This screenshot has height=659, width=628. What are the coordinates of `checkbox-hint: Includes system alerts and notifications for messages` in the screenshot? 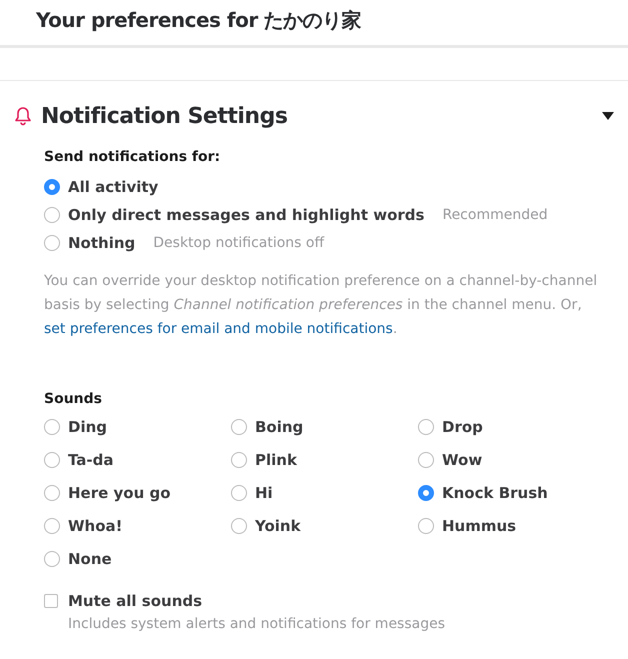 It's located at (257, 624).